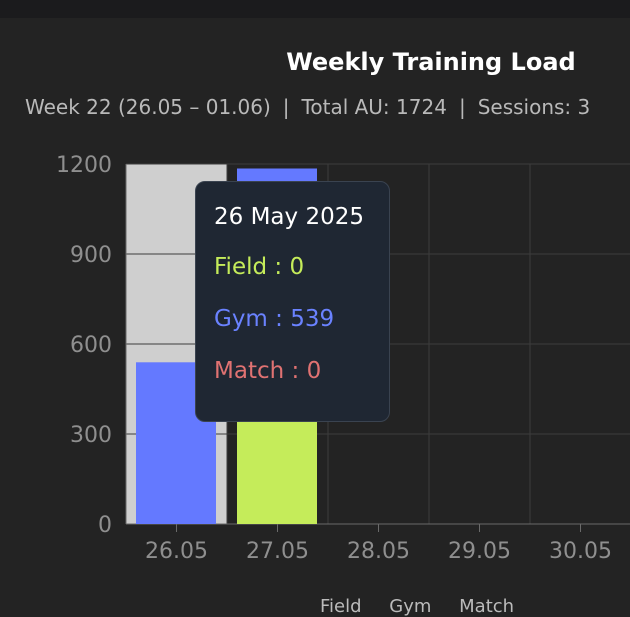 This screenshot has width=630, height=617. Describe the element at coordinates (91, 345) in the screenshot. I see `y-tick-label: 600` at that location.